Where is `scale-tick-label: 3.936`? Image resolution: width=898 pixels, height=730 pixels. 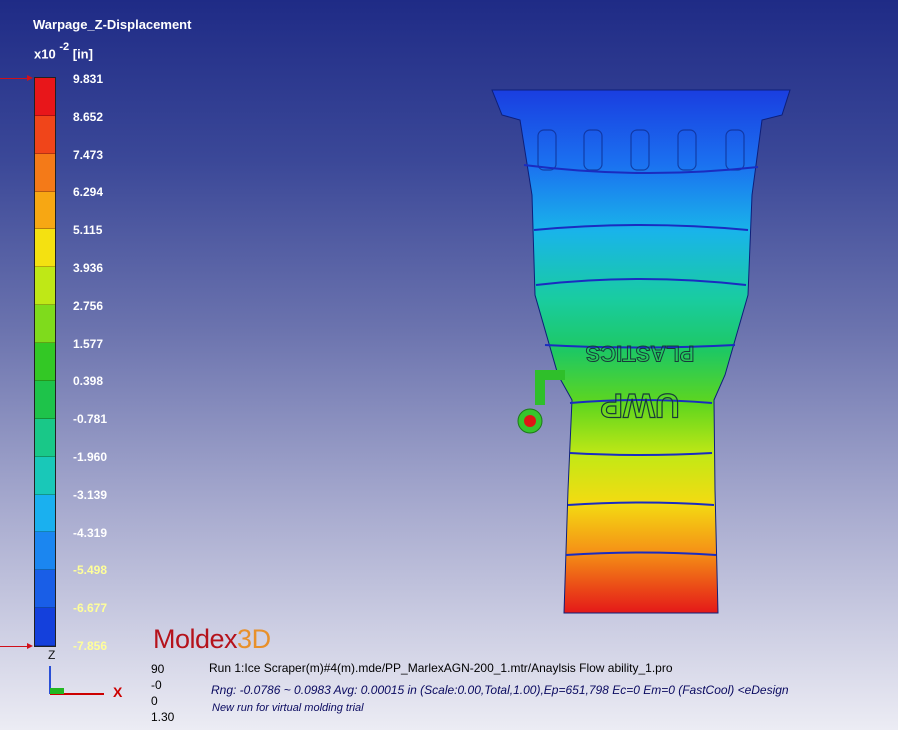 scale-tick-label: 3.936 is located at coordinates (88, 268).